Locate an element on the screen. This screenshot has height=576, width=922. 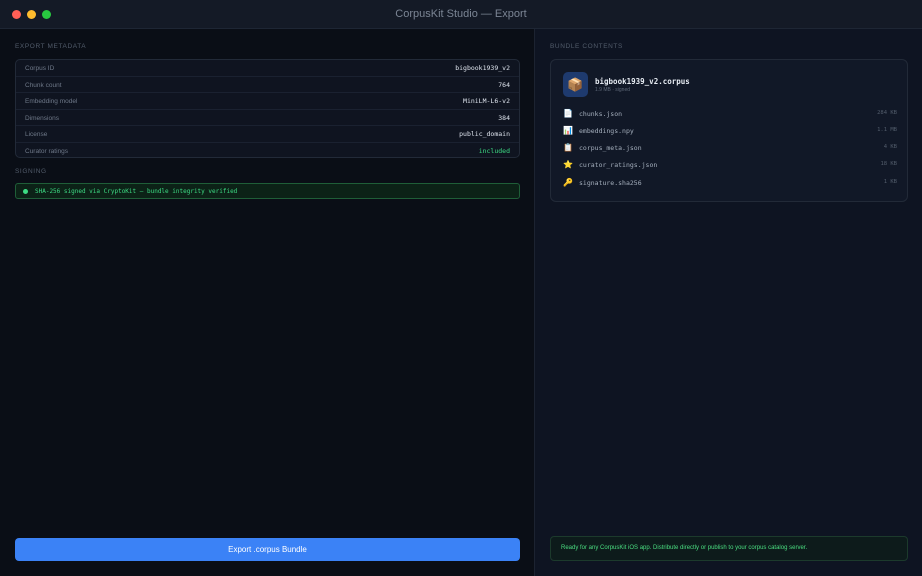
metadata-value: bigbook1939_v2 is located at coordinates (482, 68).